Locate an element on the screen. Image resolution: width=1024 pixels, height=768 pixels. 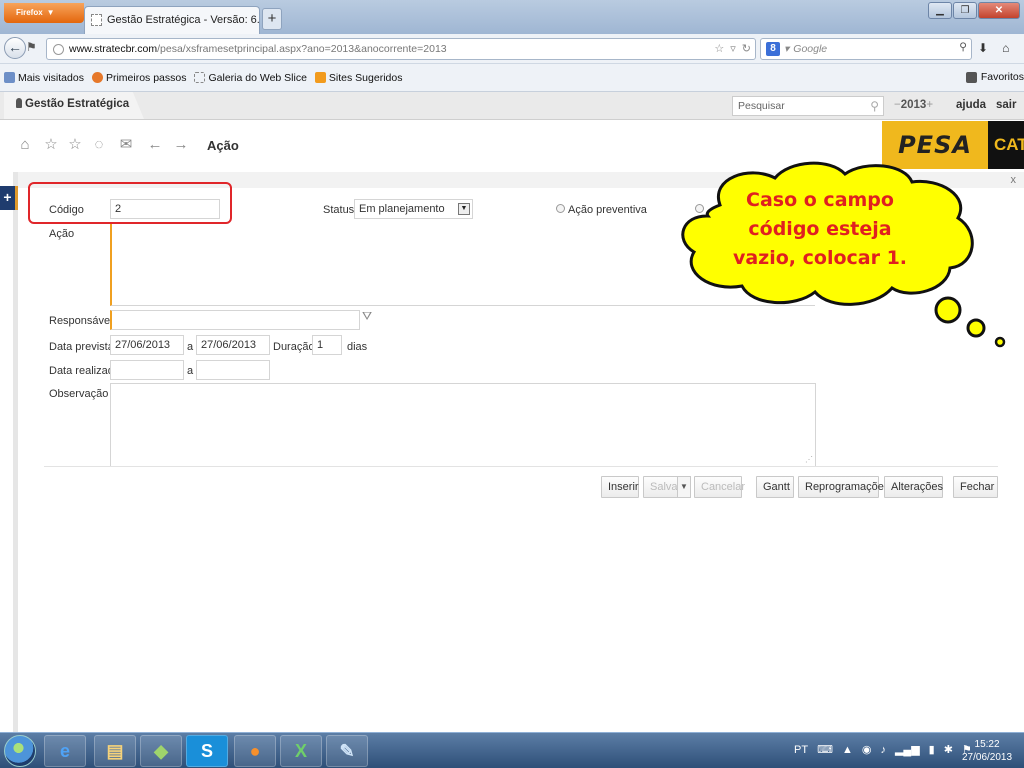
insert-button: Inserir is located at coordinates (620, 487).